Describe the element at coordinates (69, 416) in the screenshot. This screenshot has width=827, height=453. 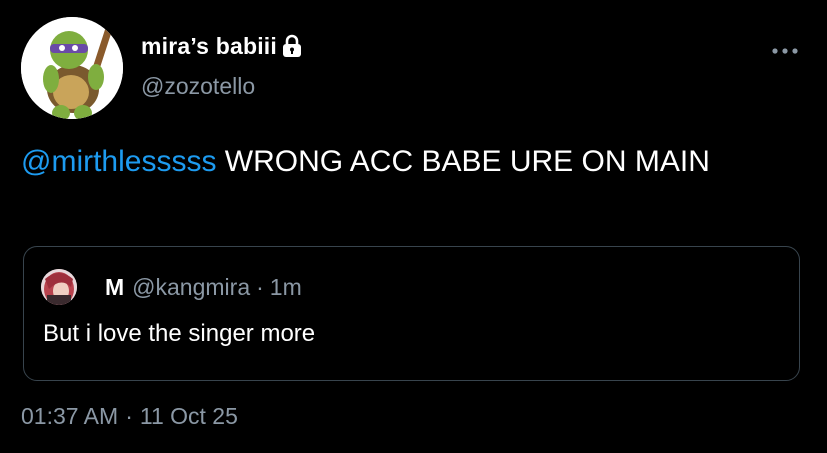
I see `tweet-time: 01:37 AM` at that location.